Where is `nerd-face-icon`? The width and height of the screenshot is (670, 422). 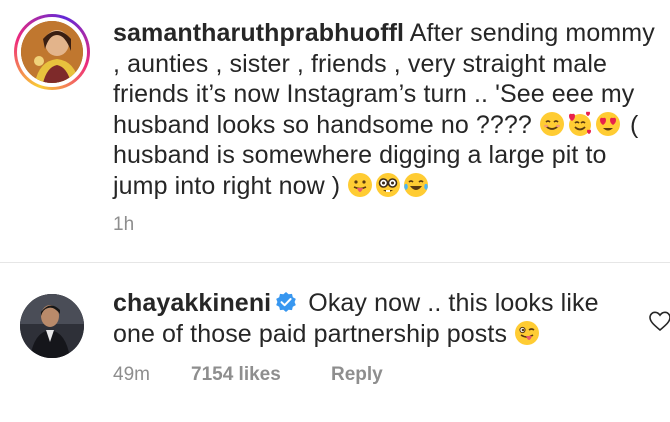 nerd-face-icon is located at coordinates (388, 184).